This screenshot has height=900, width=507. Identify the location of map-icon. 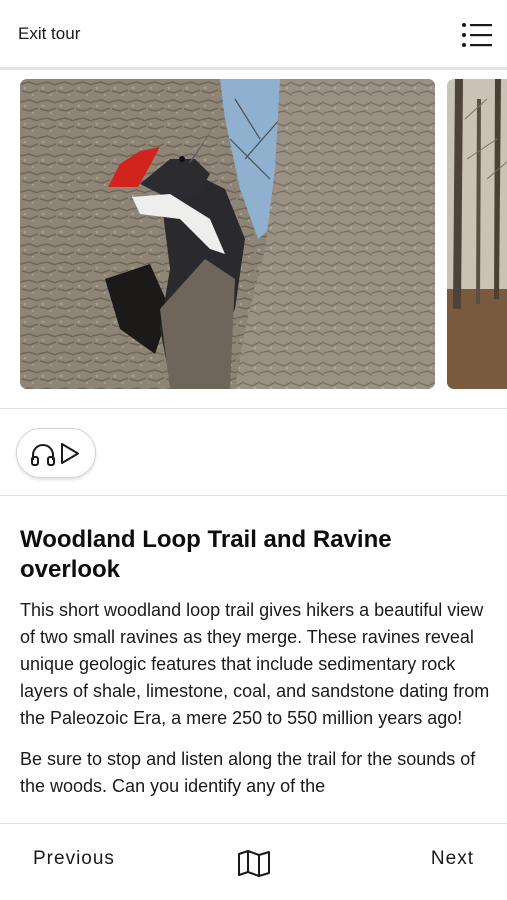
(254, 863).